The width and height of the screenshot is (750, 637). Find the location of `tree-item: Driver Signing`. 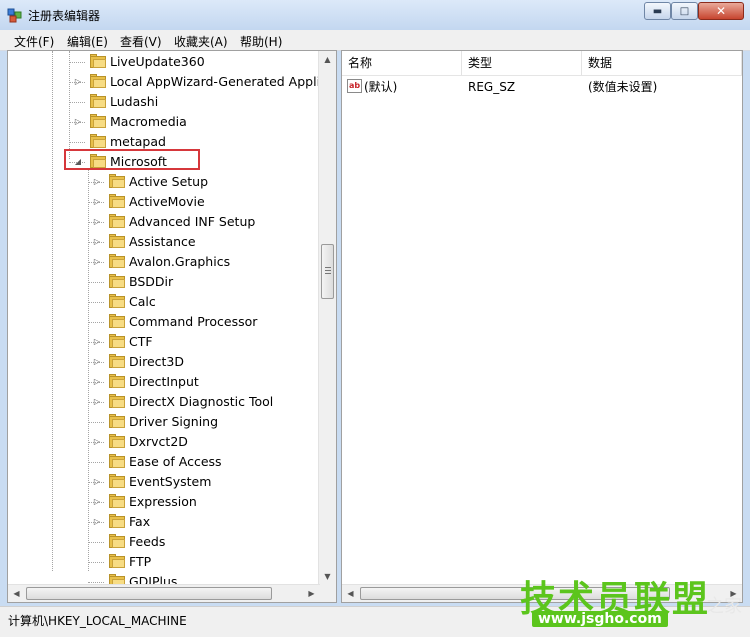

tree-item: Driver Signing is located at coordinates (164, 422).